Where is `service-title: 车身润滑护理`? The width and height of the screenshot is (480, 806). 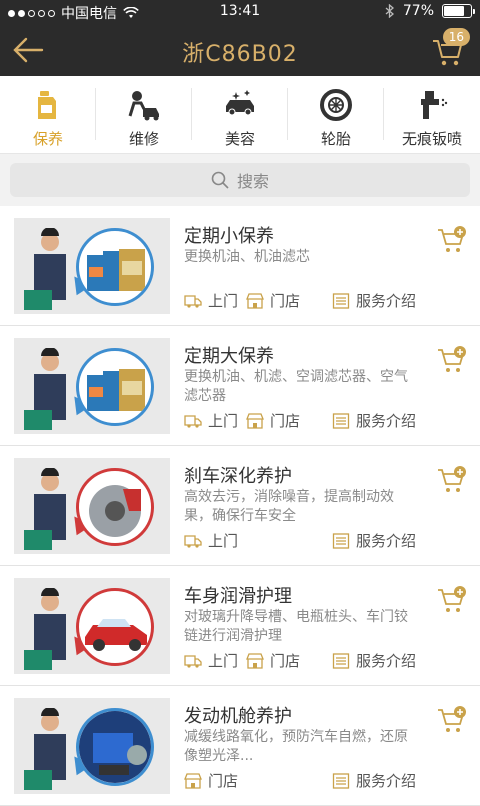 service-title: 车身润滑护理 is located at coordinates (238, 596).